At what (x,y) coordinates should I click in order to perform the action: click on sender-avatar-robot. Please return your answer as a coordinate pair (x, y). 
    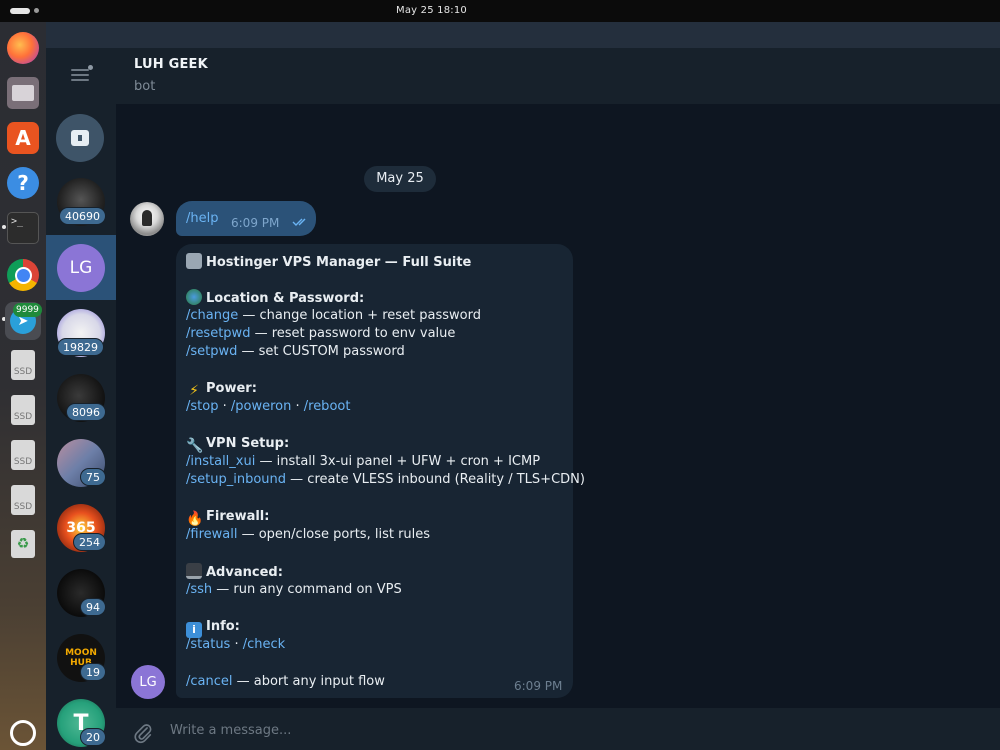
    Looking at the image, I should click on (147, 219).